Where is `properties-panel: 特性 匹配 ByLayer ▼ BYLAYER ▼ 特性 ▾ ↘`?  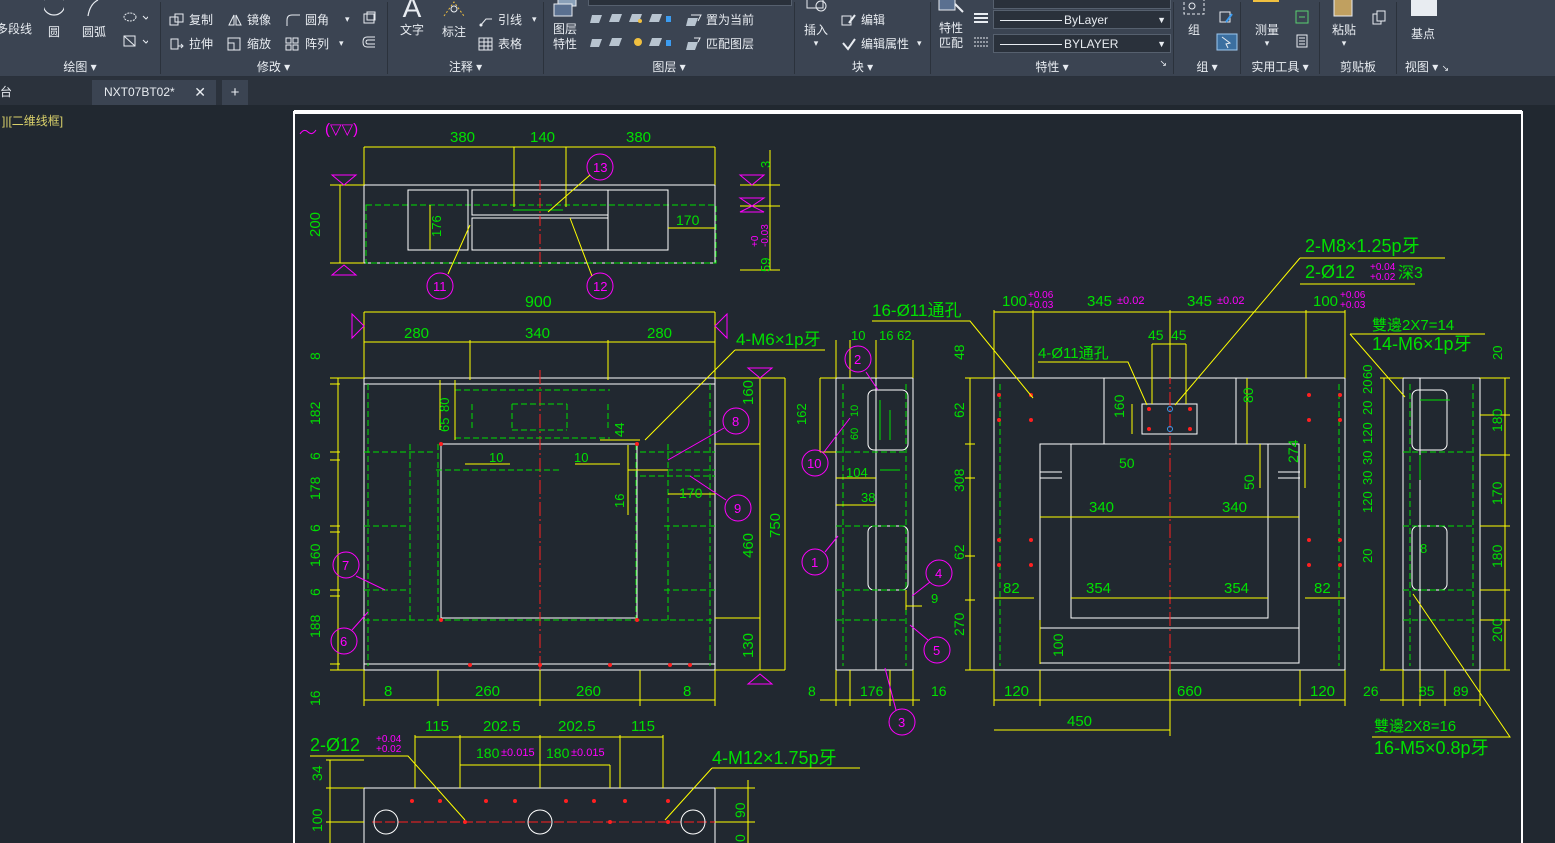 properties-panel: 特性 匹配 ByLayer ▼ BYLAYER ▼ 特性 ▾ ↘ is located at coordinates (1052, 38).